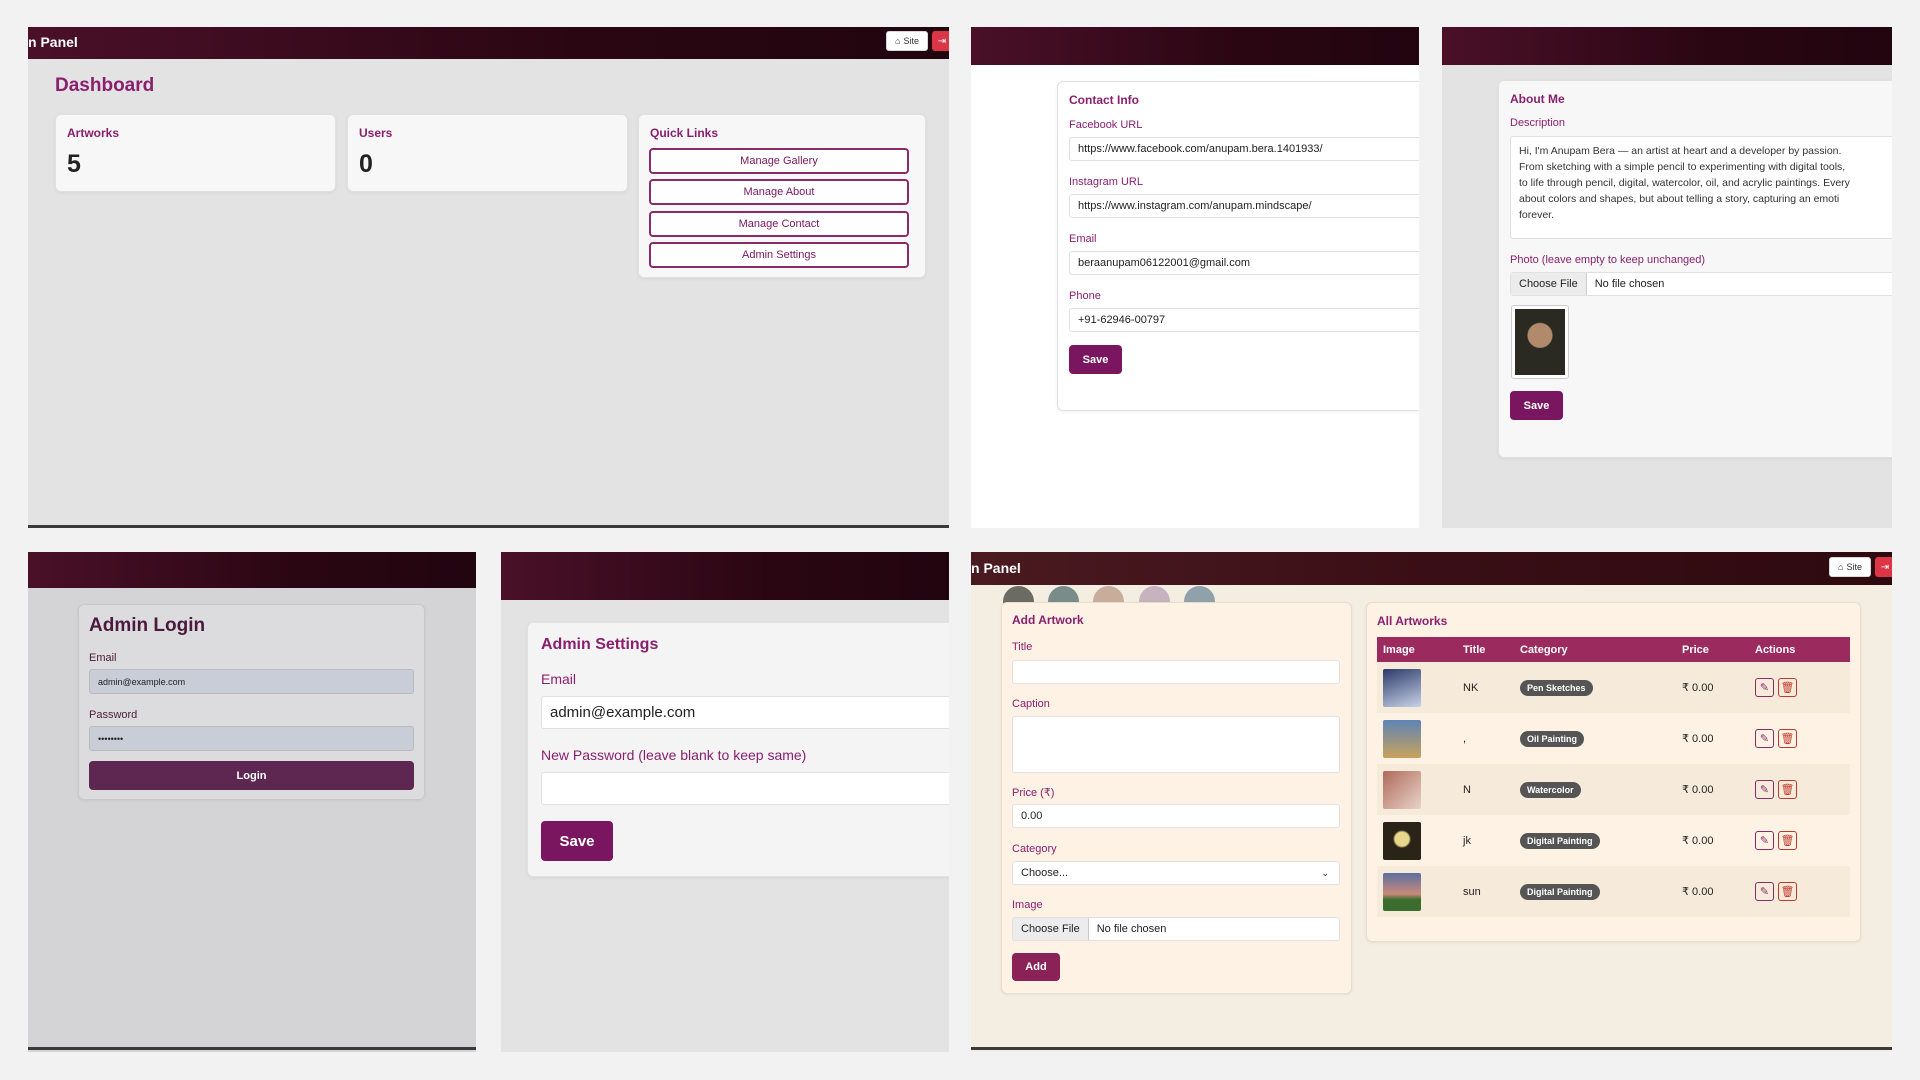 The width and height of the screenshot is (1920, 1080). What do you see at coordinates (1556, 687) in the screenshot?
I see `category-badge: Pen Sketches` at bounding box center [1556, 687].